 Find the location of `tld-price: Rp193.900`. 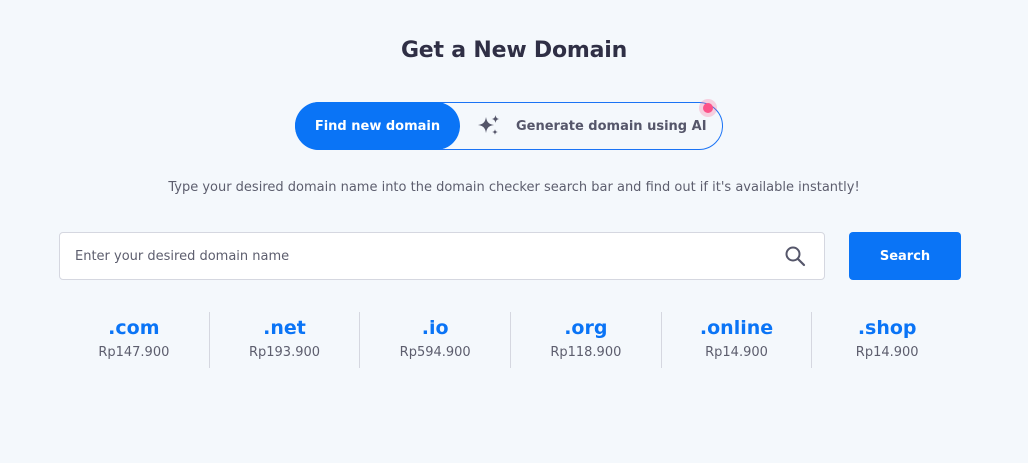

tld-price: Rp193.900 is located at coordinates (284, 352).